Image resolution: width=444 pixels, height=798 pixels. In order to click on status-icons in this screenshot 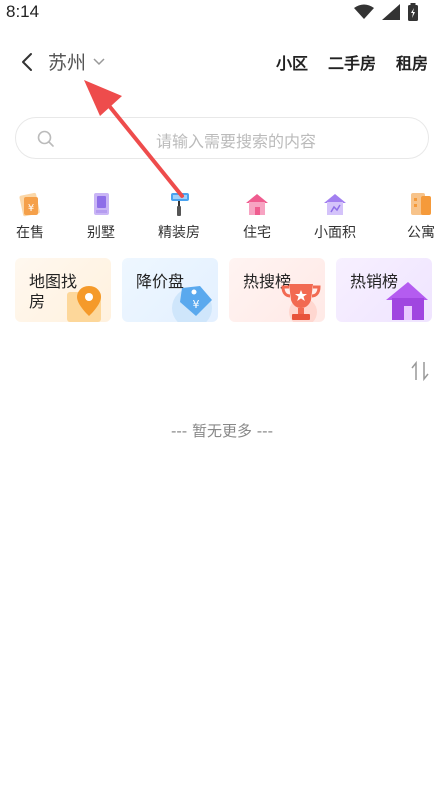, I will do `click(386, 12)`.